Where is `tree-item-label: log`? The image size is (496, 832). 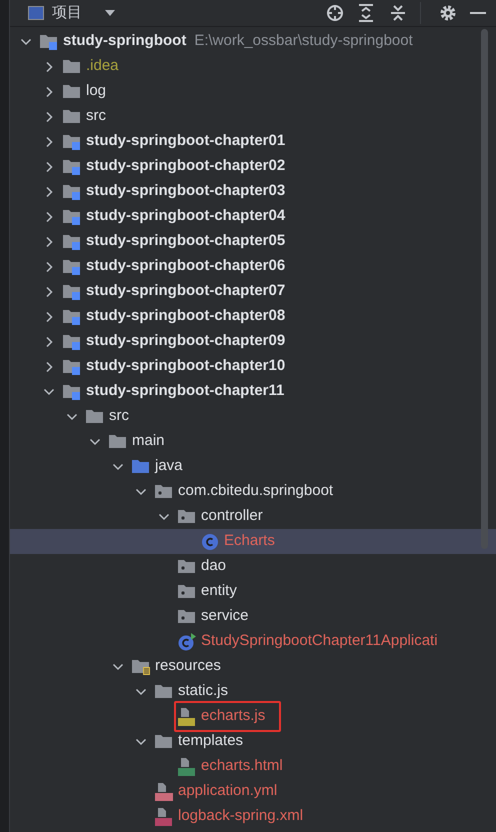
tree-item-label: log is located at coordinates (96, 91).